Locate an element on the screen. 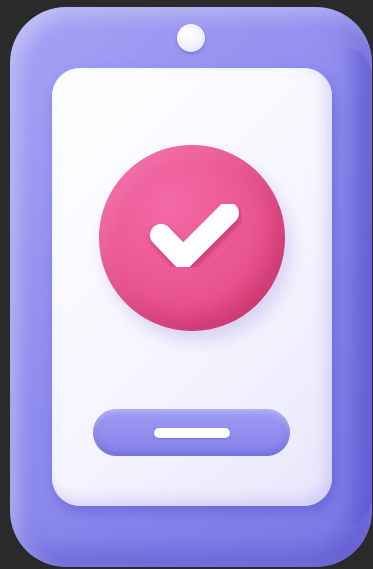 Image resolution: width=373 pixels, height=569 pixels. camera-dot-icon is located at coordinates (191, 38).